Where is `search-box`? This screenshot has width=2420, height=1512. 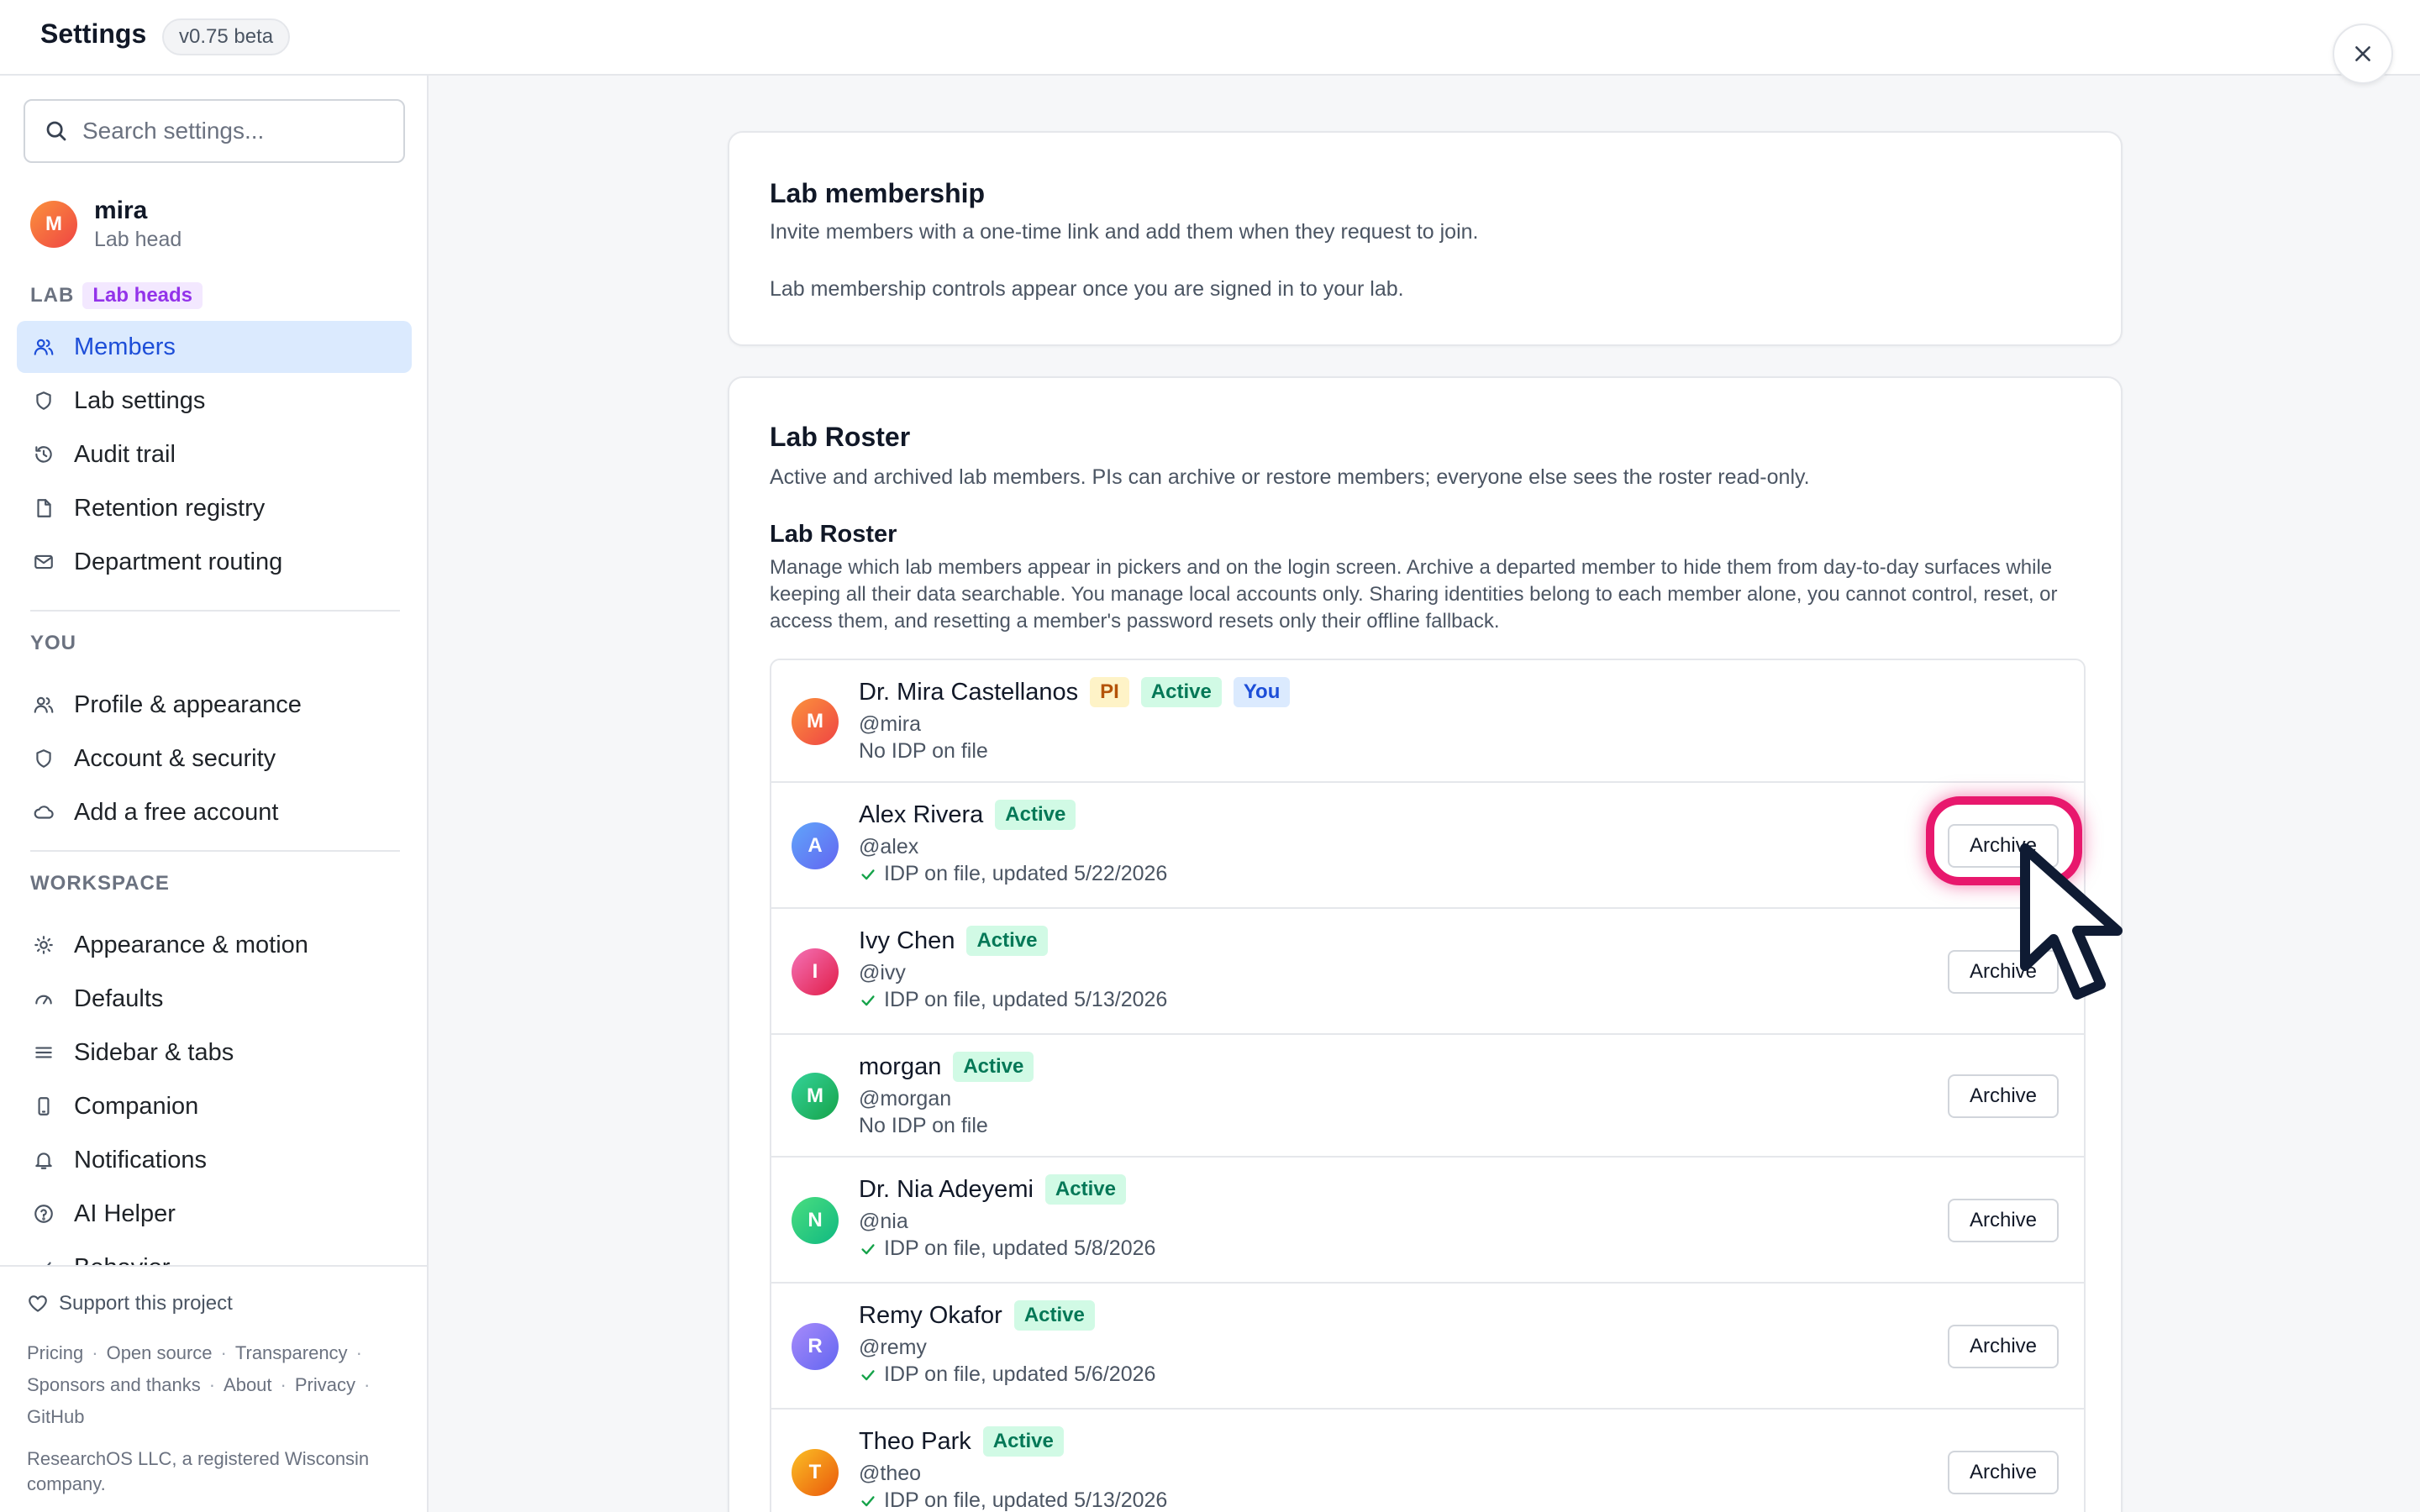
search-box is located at coordinates (214, 131).